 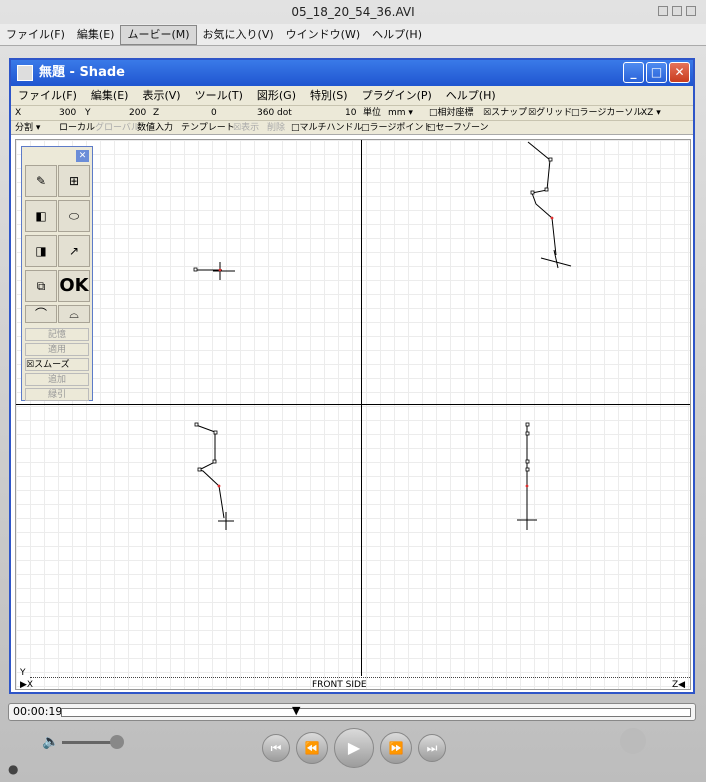 What do you see at coordinates (35, 34) in the screenshot?
I see `qt-menu-file: ファイル(F)` at bounding box center [35, 34].